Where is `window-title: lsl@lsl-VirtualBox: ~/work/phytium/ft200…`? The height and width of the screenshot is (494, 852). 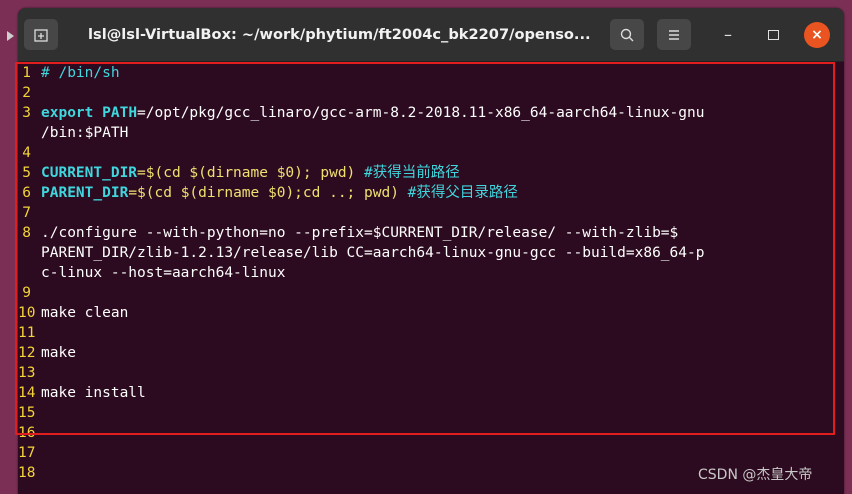 window-title: lsl@lsl-VirtualBox: ~/work/phytium/ft200… is located at coordinates (339, 34).